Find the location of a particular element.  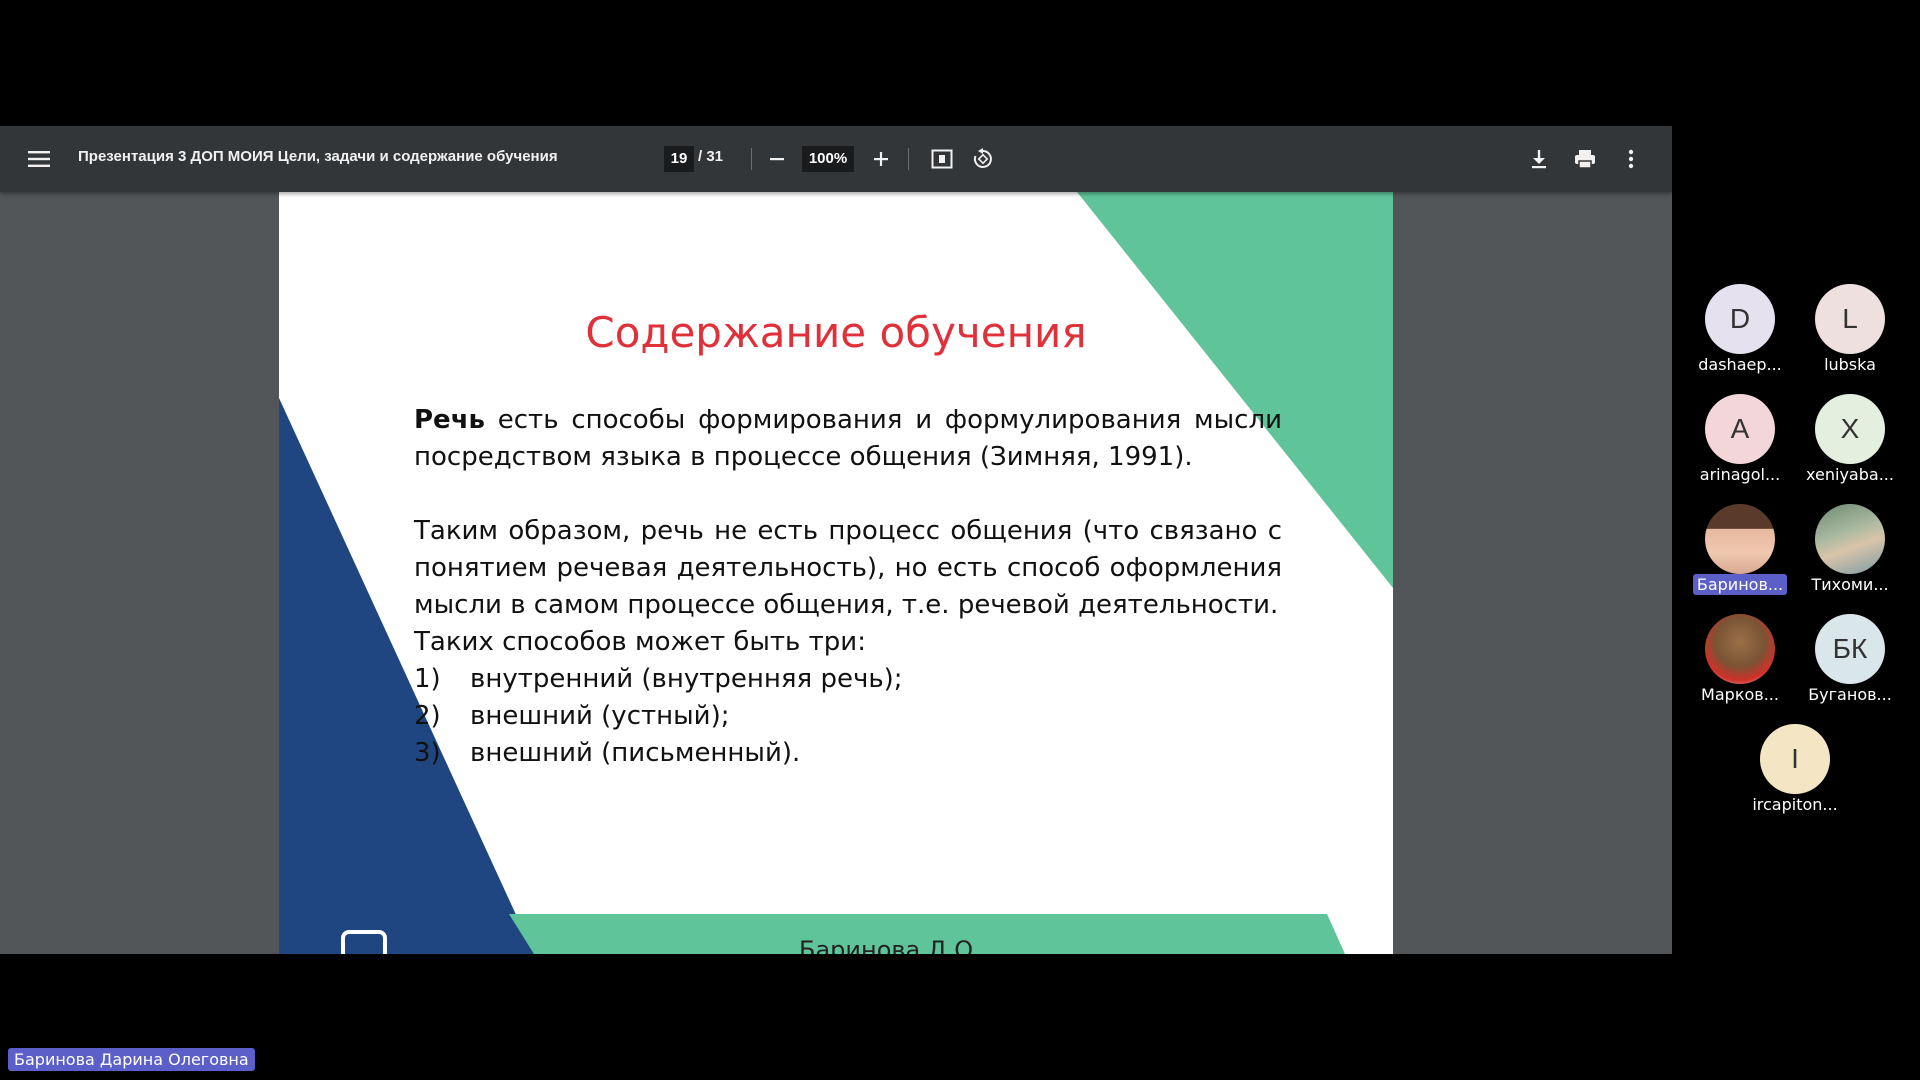

page-total: / 31 is located at coordinates (711, 156).